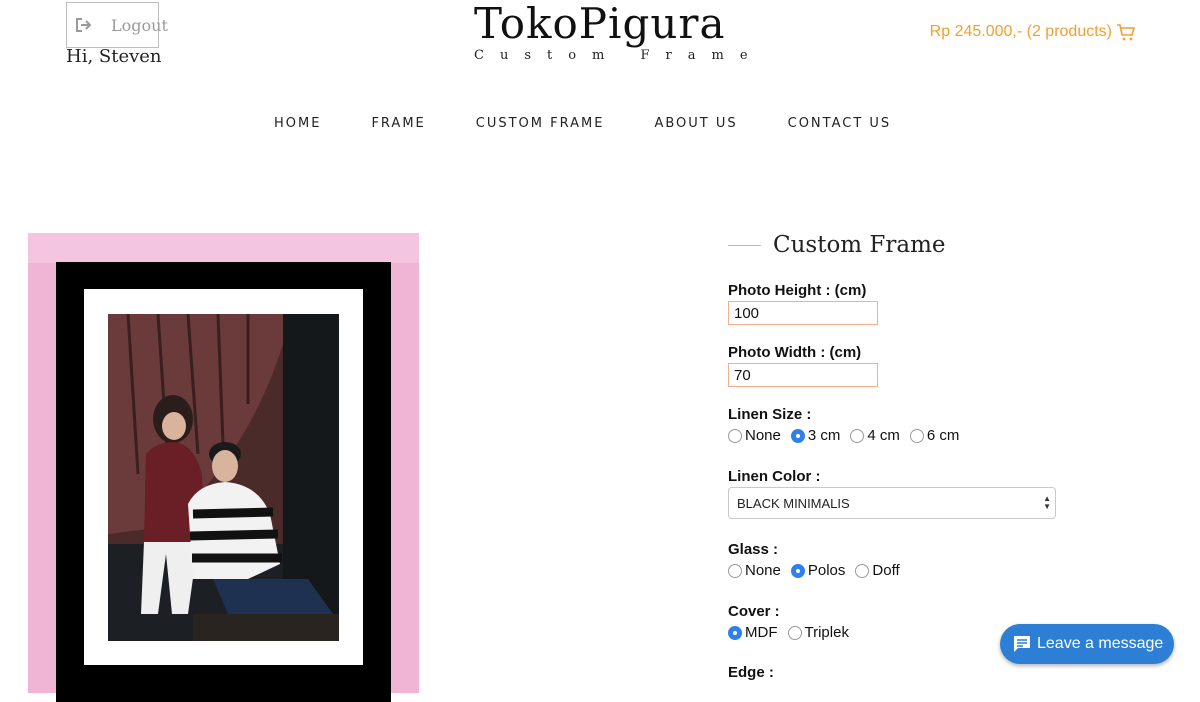 The height and width of the screenshot is (702, 1200). I want to click on user-greeting: Hi, Steven, so click(114, 56).